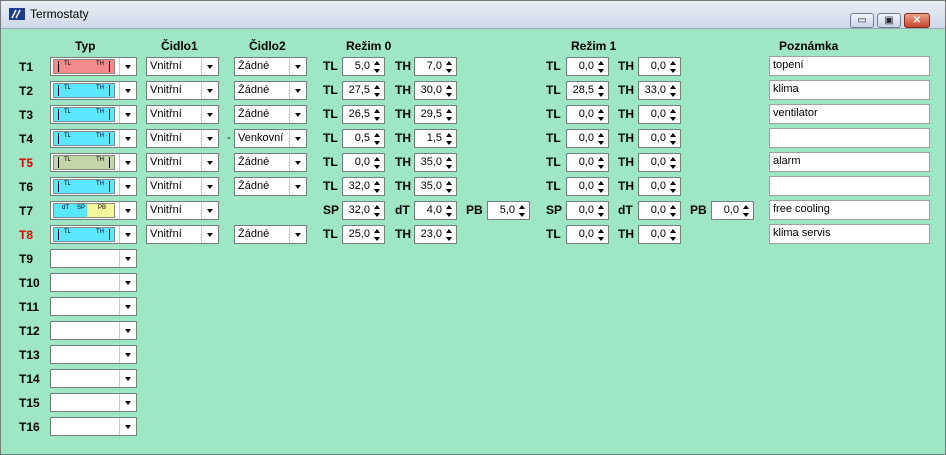  I want to click on rezim0-pb-spinner: 5,0, so click(508, 210).